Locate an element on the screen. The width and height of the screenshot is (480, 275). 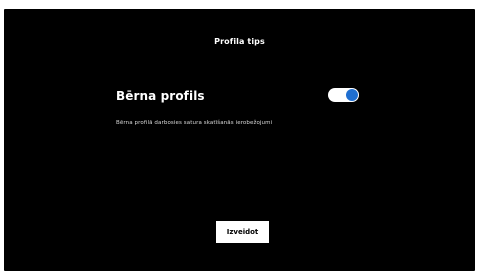
toggle-knob is located at coordinates (352, 95).